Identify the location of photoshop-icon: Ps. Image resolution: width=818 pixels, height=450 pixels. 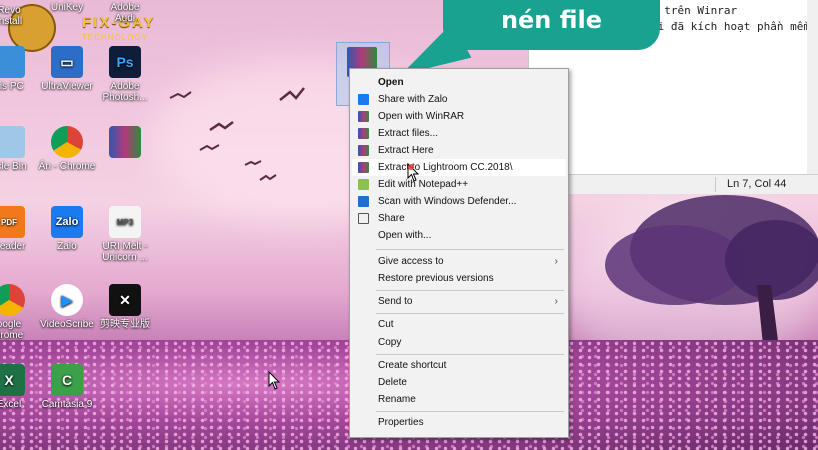
(125, 62).